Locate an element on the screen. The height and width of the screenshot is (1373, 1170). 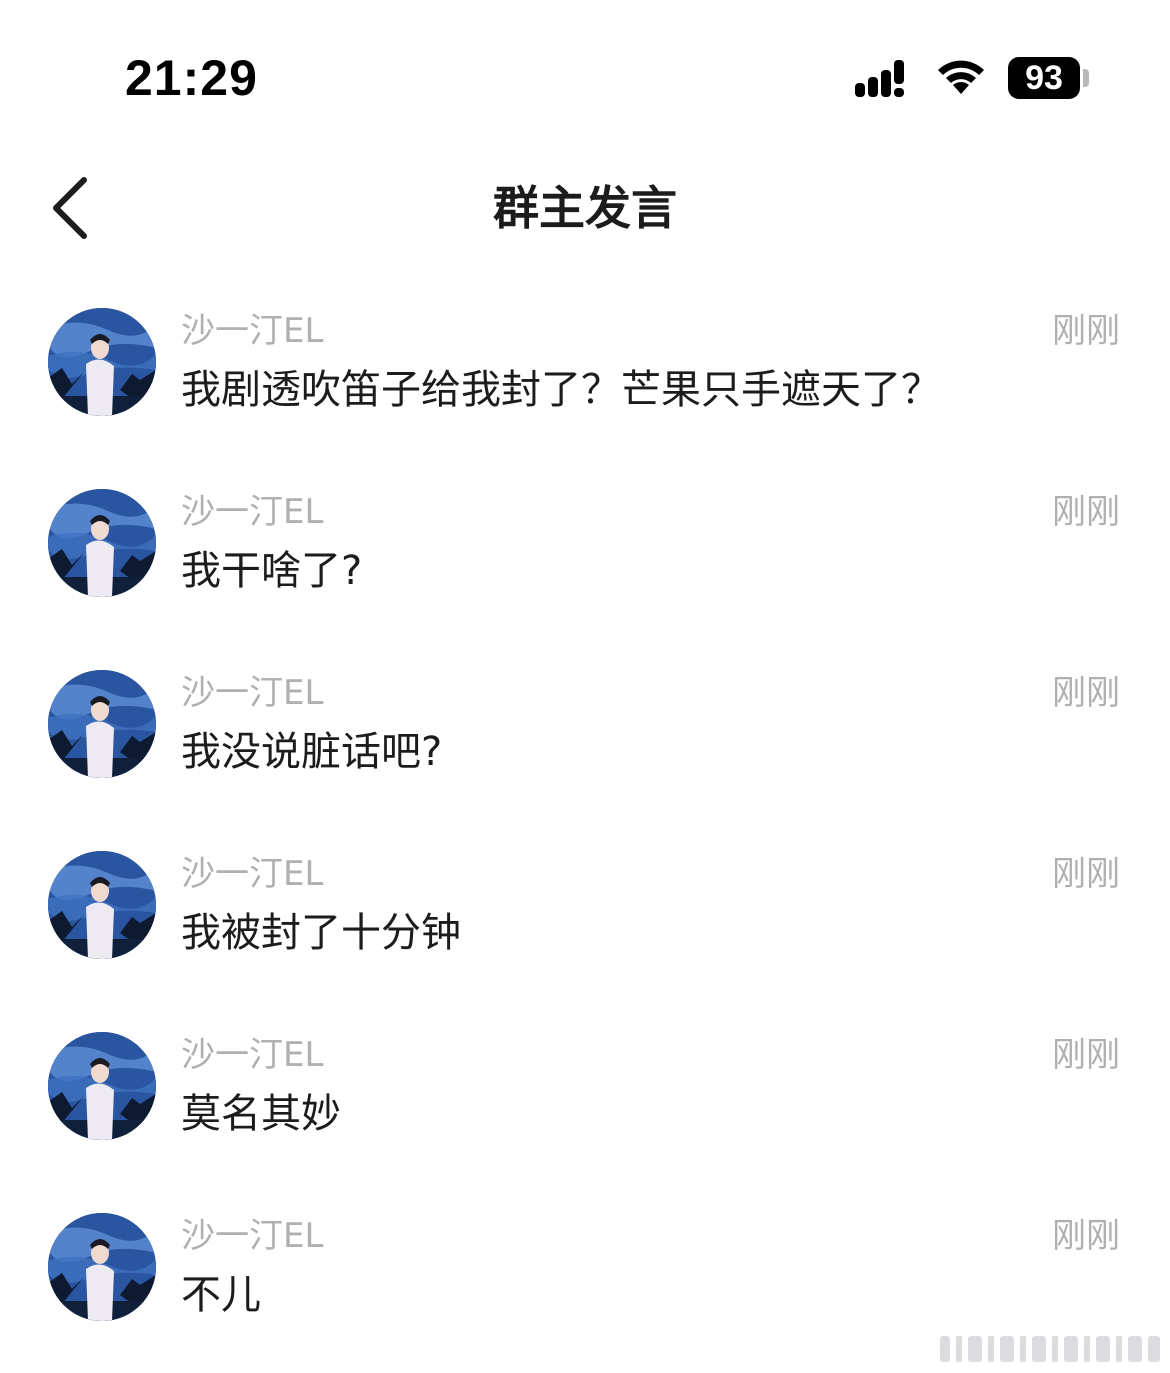
message-text: 我剧透吹笛子给我封了？芒果只手遮天了？ is located at coordinates (561, 390).